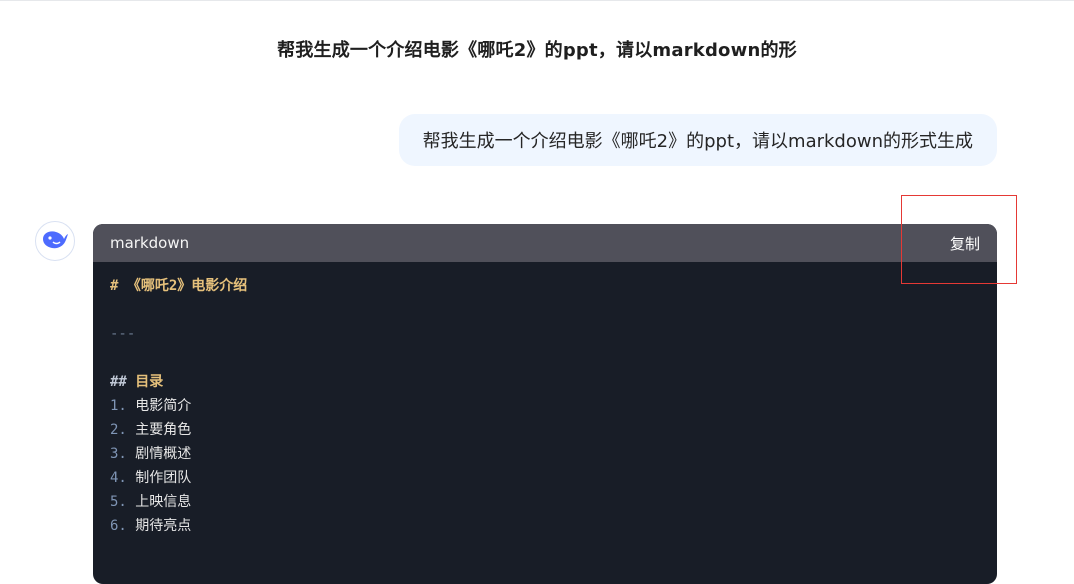  I want to click on h1-text: 《哪吒2》电影介绍, so click(187, 286).